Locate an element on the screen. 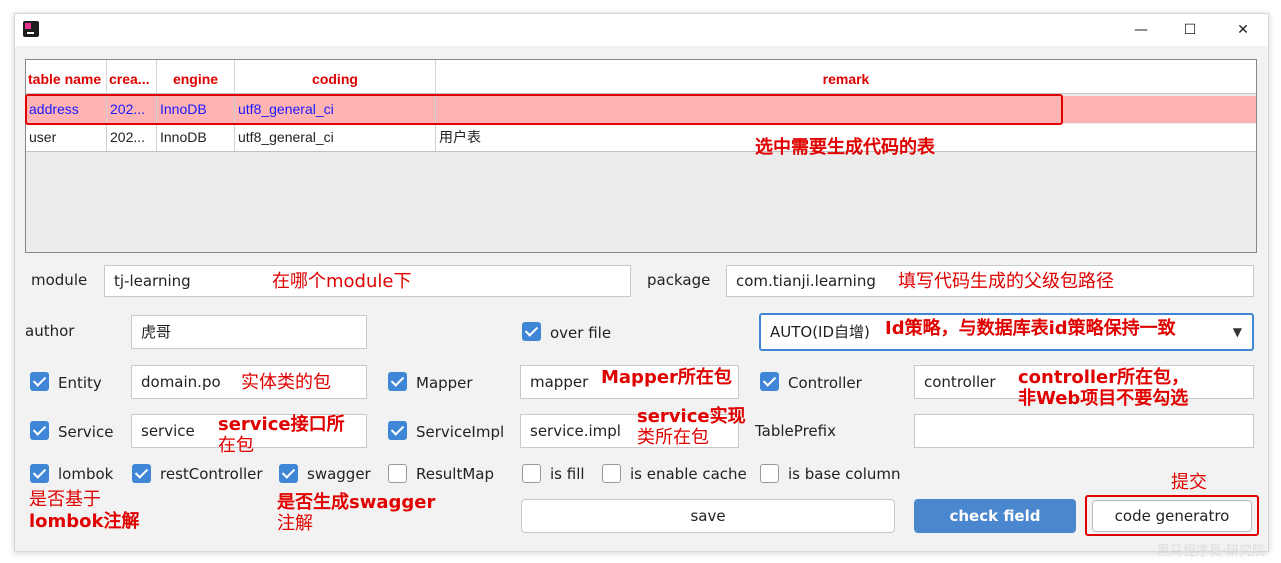 The width and height of the screenshot is (1281, 563). col-engine: engine is located at coordinates (196, 76).